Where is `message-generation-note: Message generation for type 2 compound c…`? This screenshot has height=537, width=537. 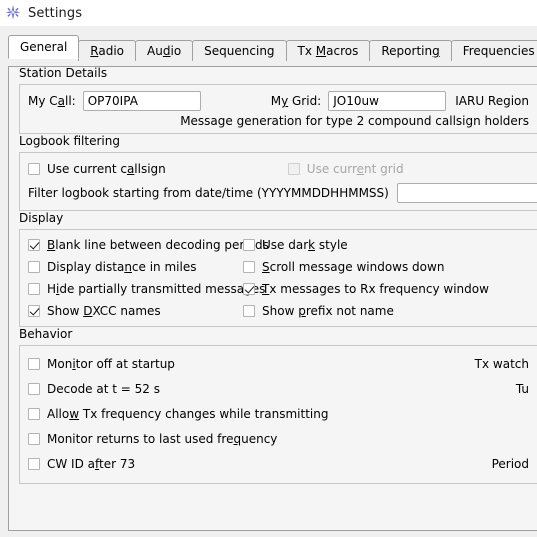
message-generation-note: Message generation for type 2 compound c… is located at coordinates (354, 121).